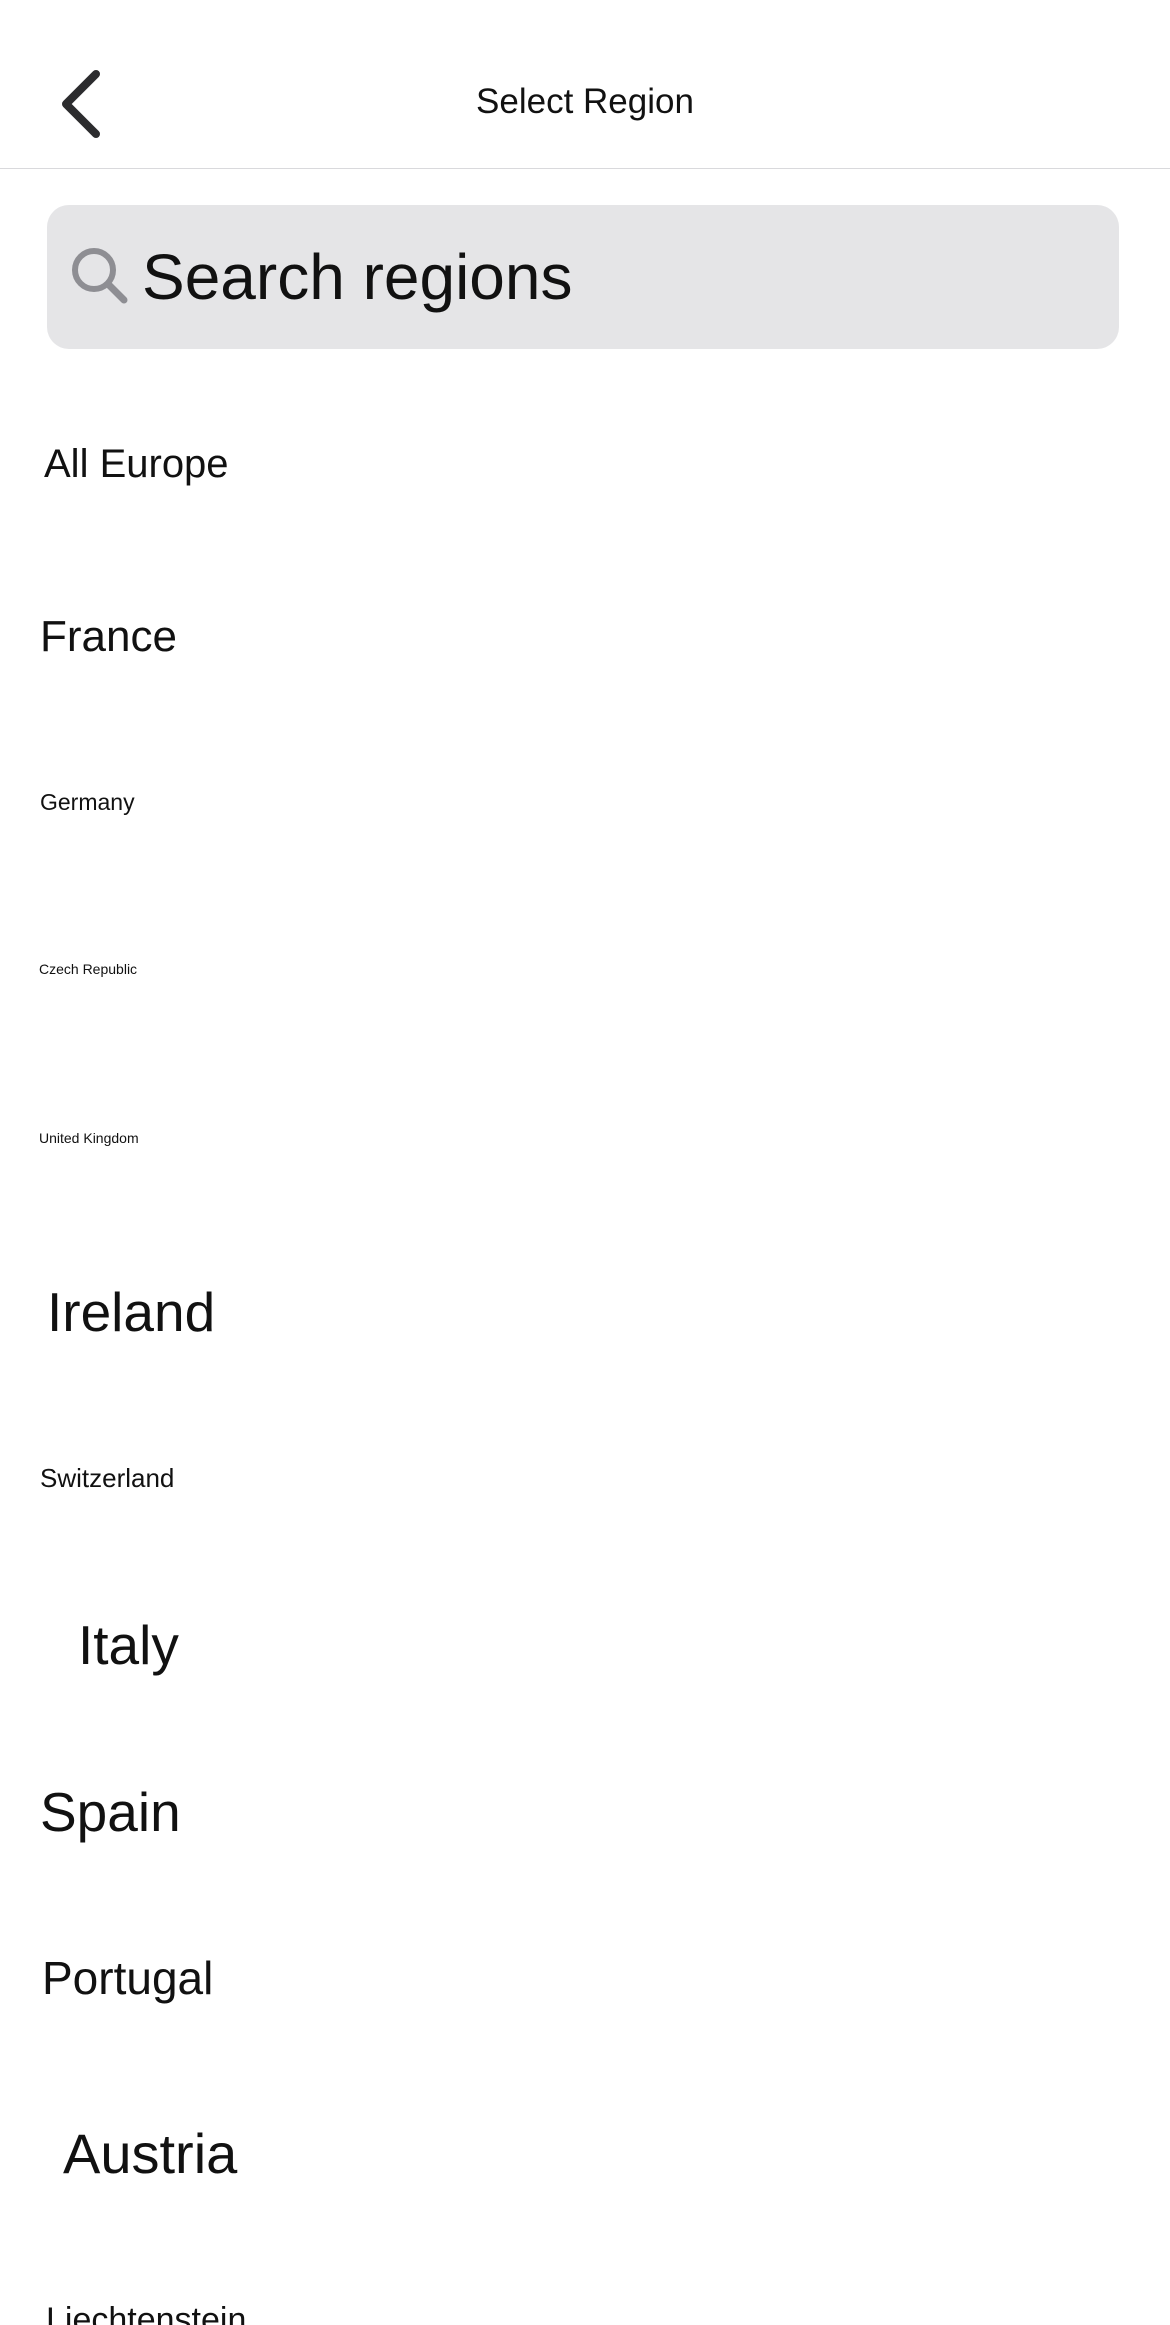  I want to click on region-item-italy: Italy, so click(585, 1645).